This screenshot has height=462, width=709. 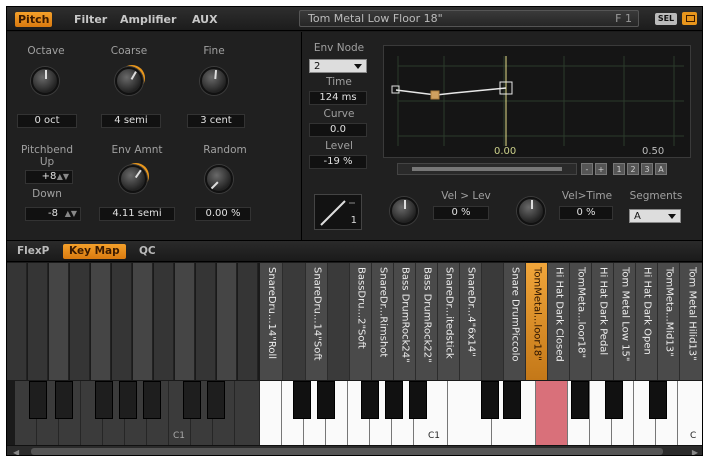 I want to click on envelope-scrollbar, so click(x=487, y=169).